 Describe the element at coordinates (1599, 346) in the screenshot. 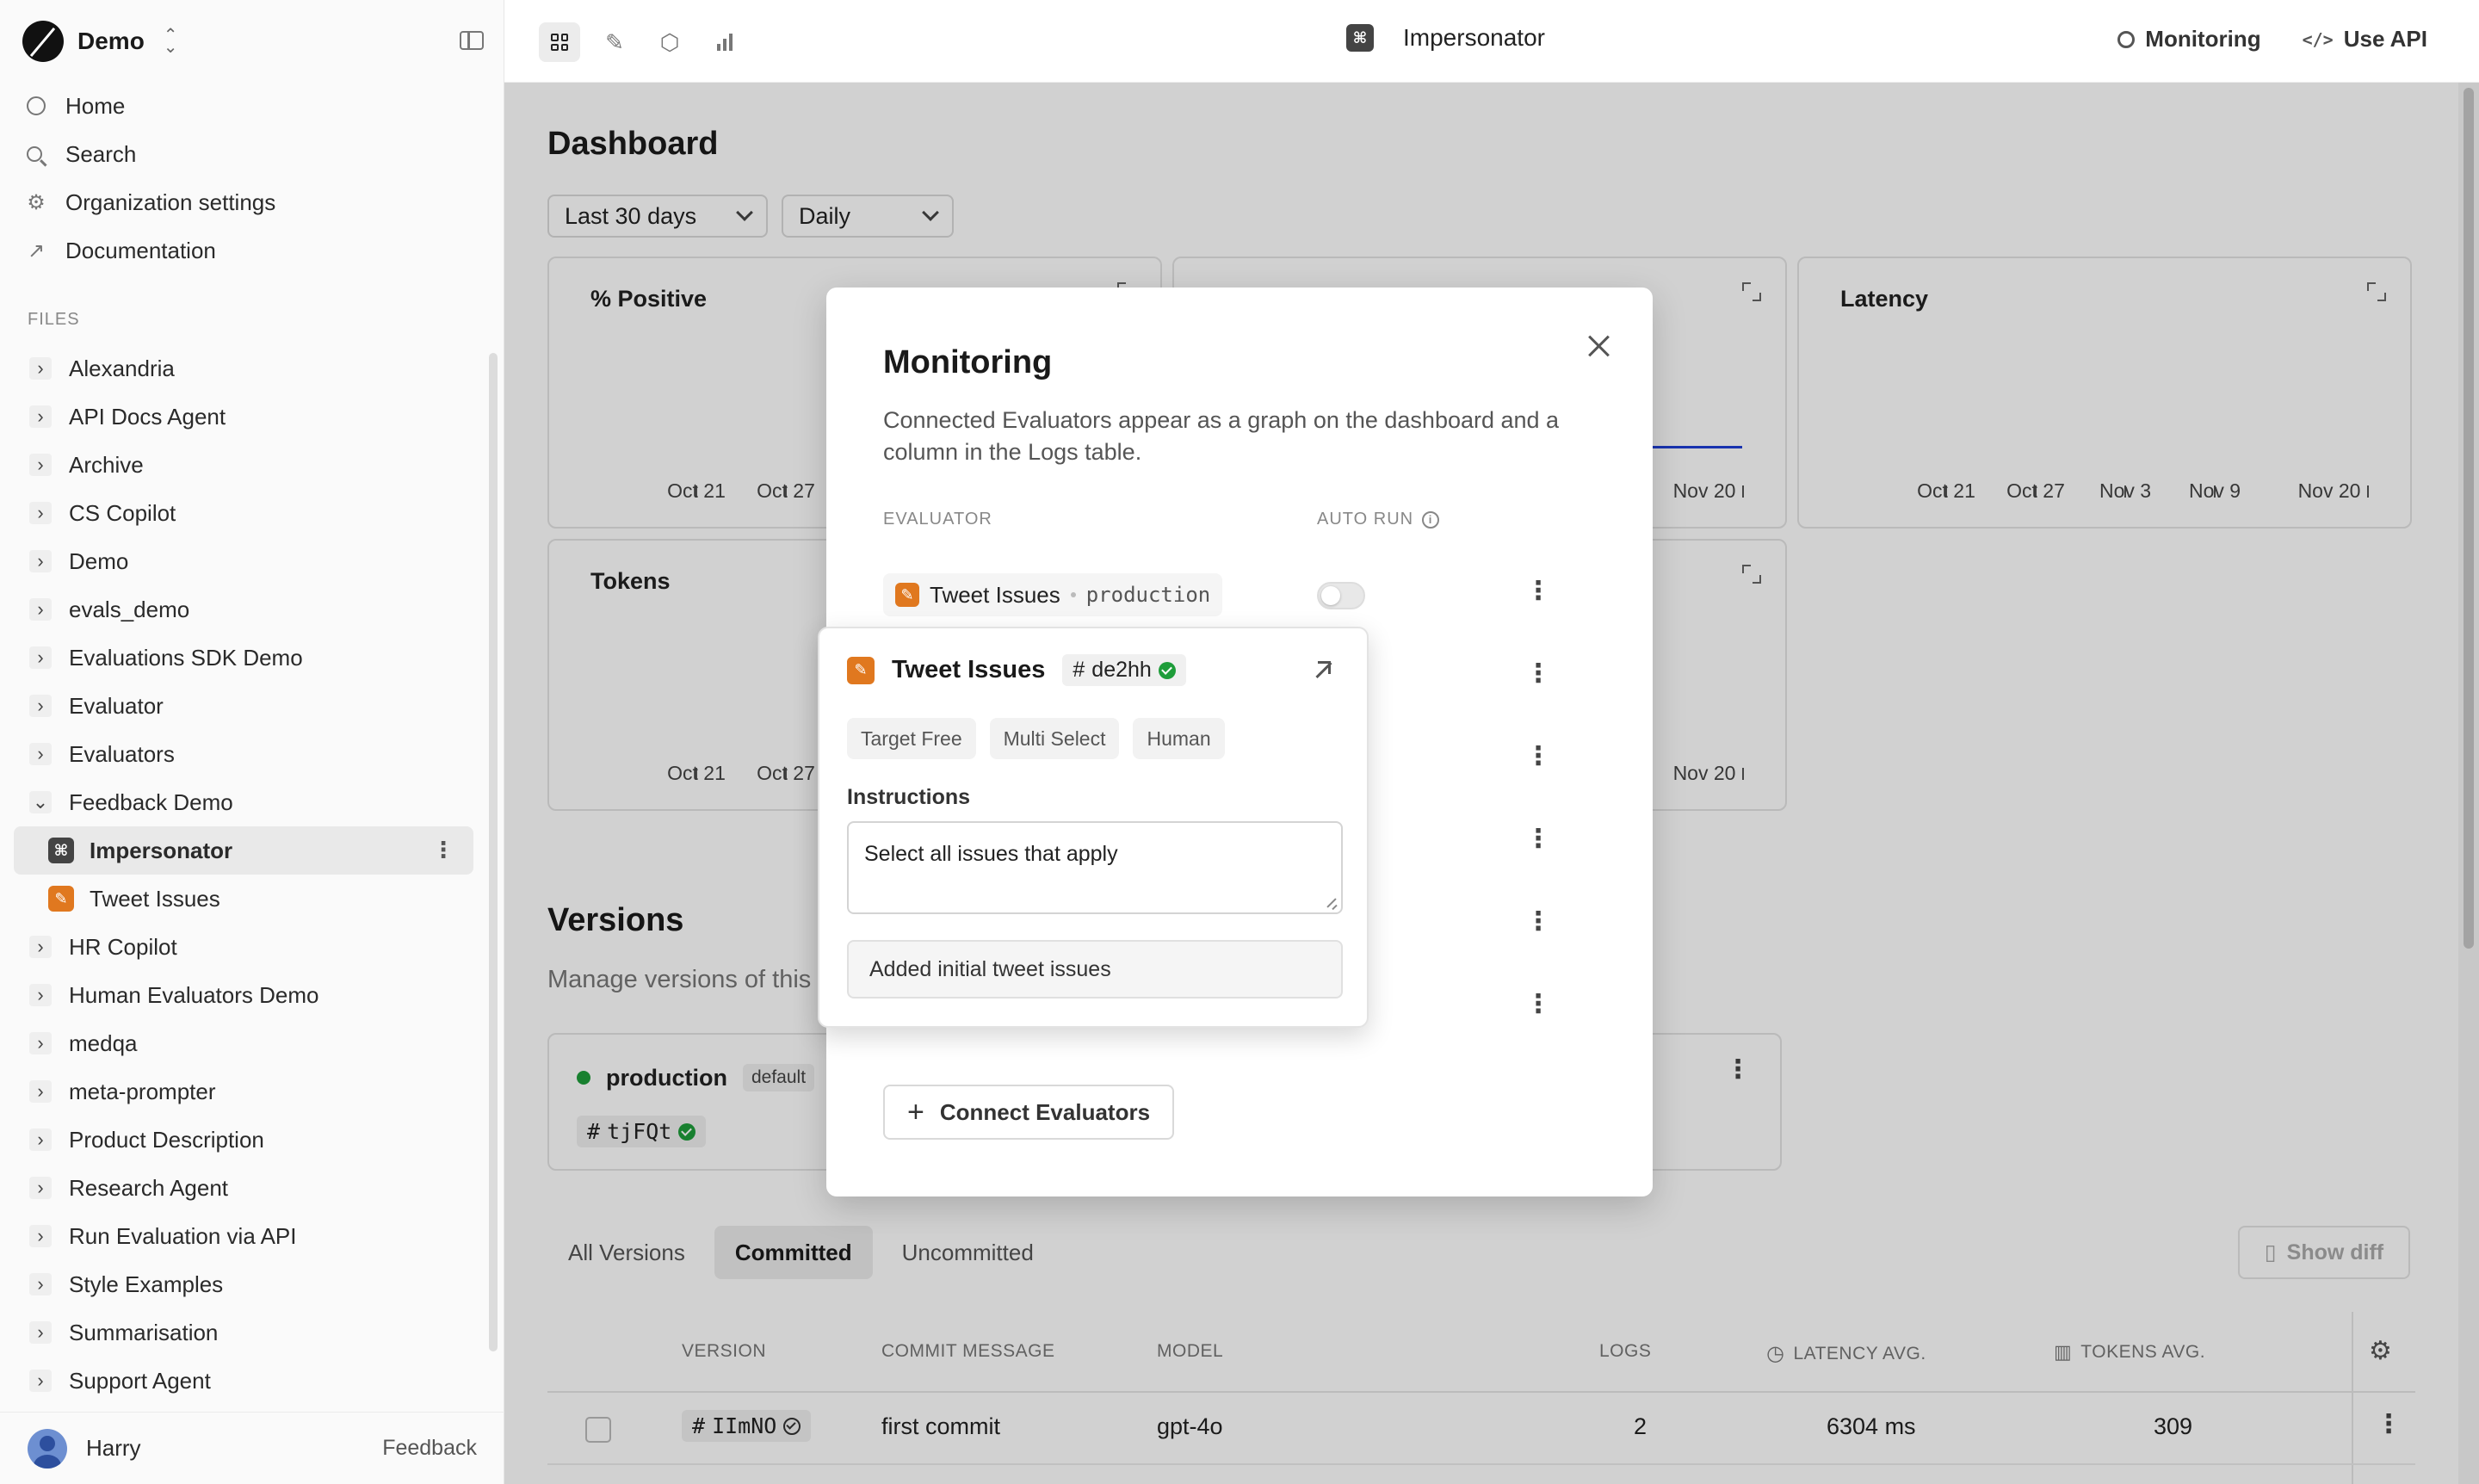

I see `close-icon` at that location.